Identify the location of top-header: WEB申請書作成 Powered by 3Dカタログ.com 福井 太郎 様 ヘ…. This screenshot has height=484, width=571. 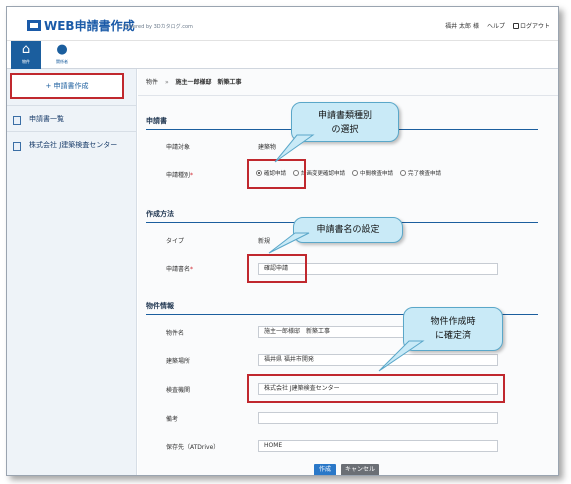
(282, 24).